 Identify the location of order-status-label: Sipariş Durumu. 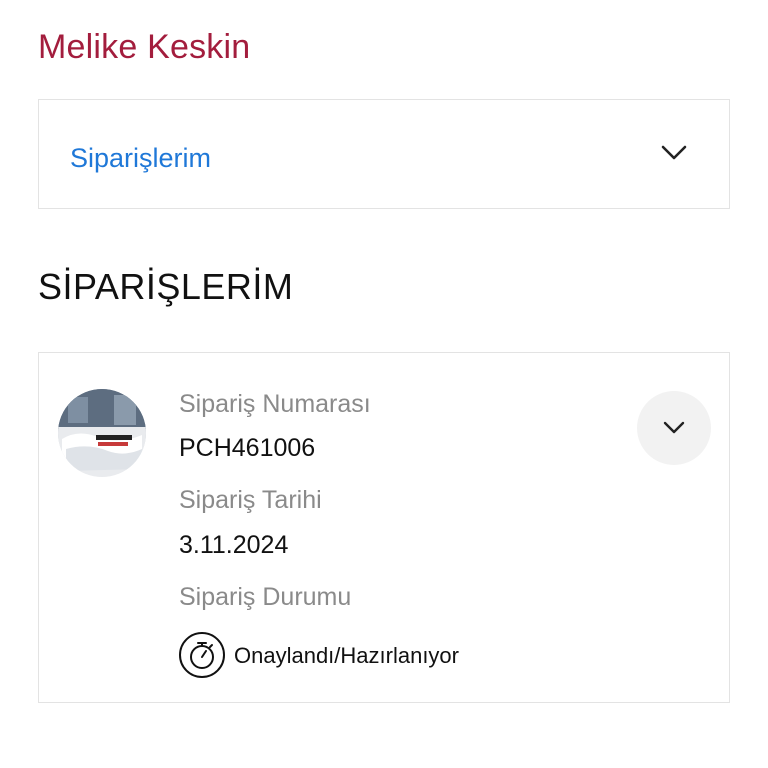
(265, 597).